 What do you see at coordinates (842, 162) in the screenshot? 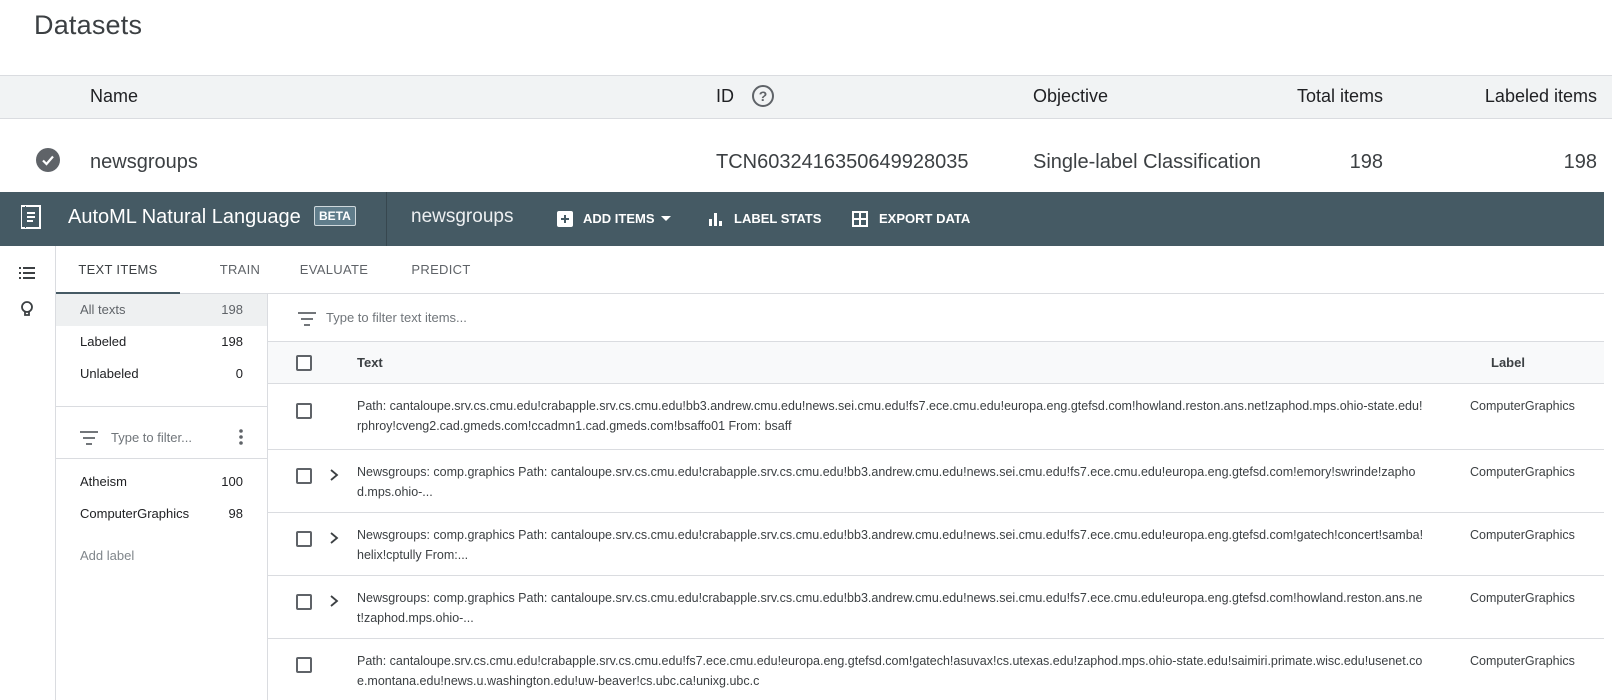
I see `dataset-id: TCN603241635064992803​5` at bounding box center [842, 162].